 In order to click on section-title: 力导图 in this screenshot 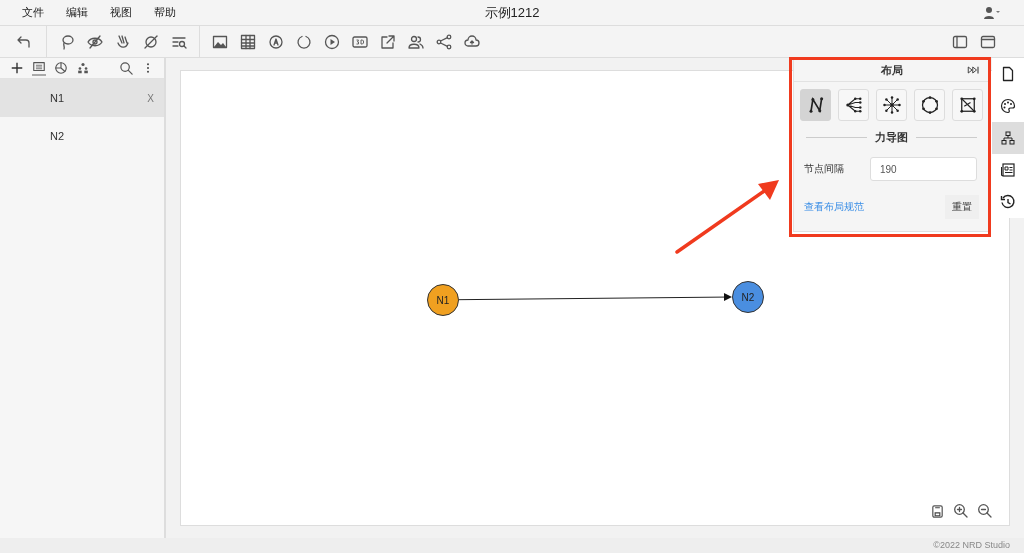, I will do `click(891, 137)`.